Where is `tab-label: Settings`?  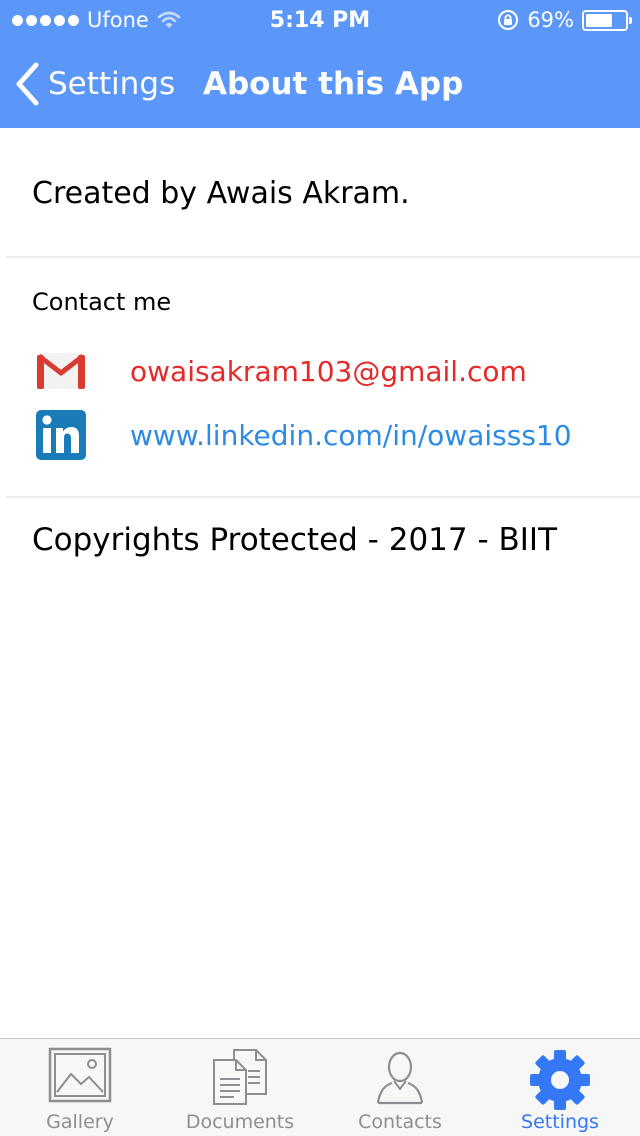 tab-label: Settings is located at coordinates (560, 1122).